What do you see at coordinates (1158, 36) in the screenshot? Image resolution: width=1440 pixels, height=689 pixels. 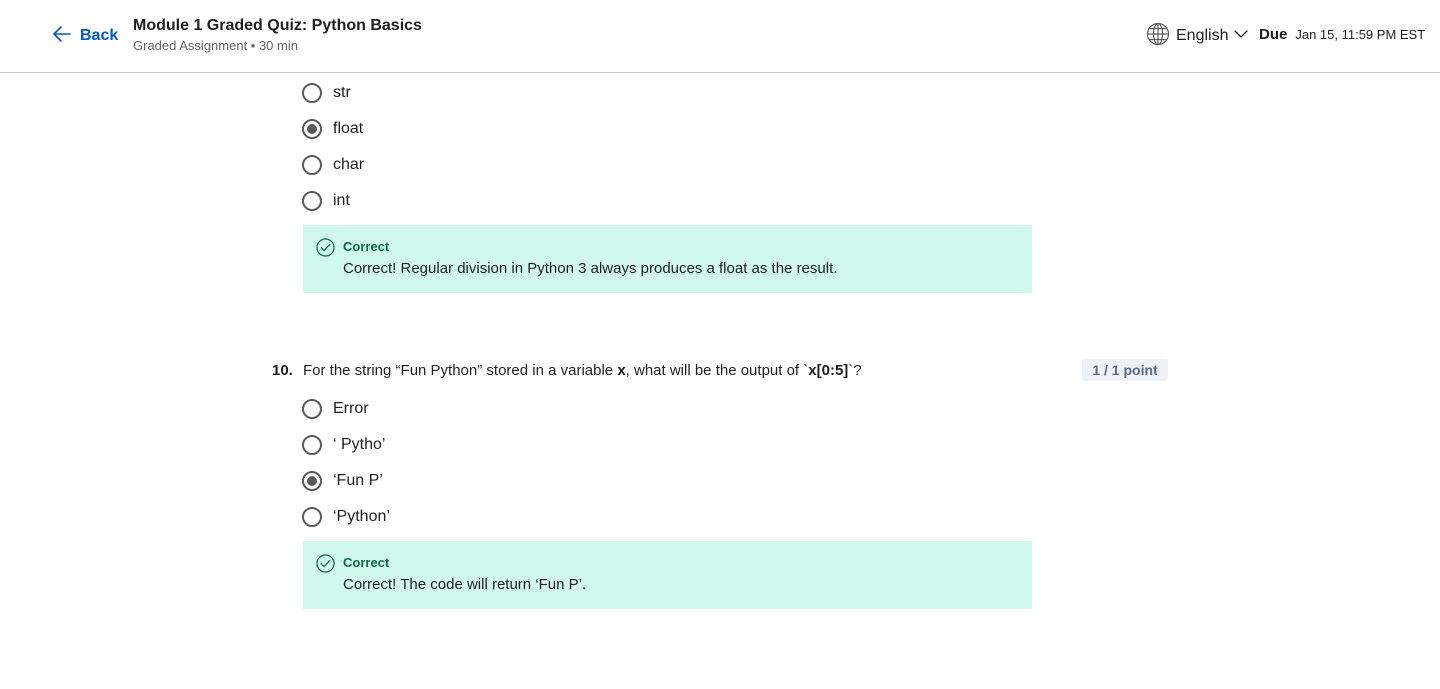 I see `globe-icon` at bounding box center [1158, 36].